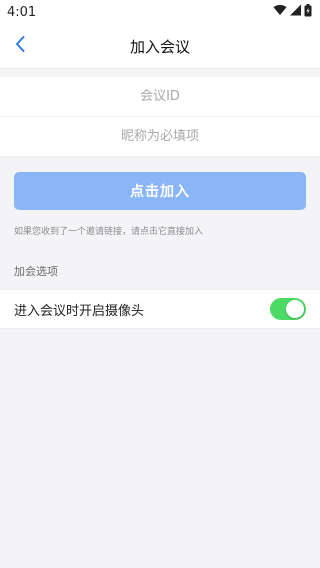 This screenshot has width=320, height=568. I want to click on camera-toggle, so click(288, 309).